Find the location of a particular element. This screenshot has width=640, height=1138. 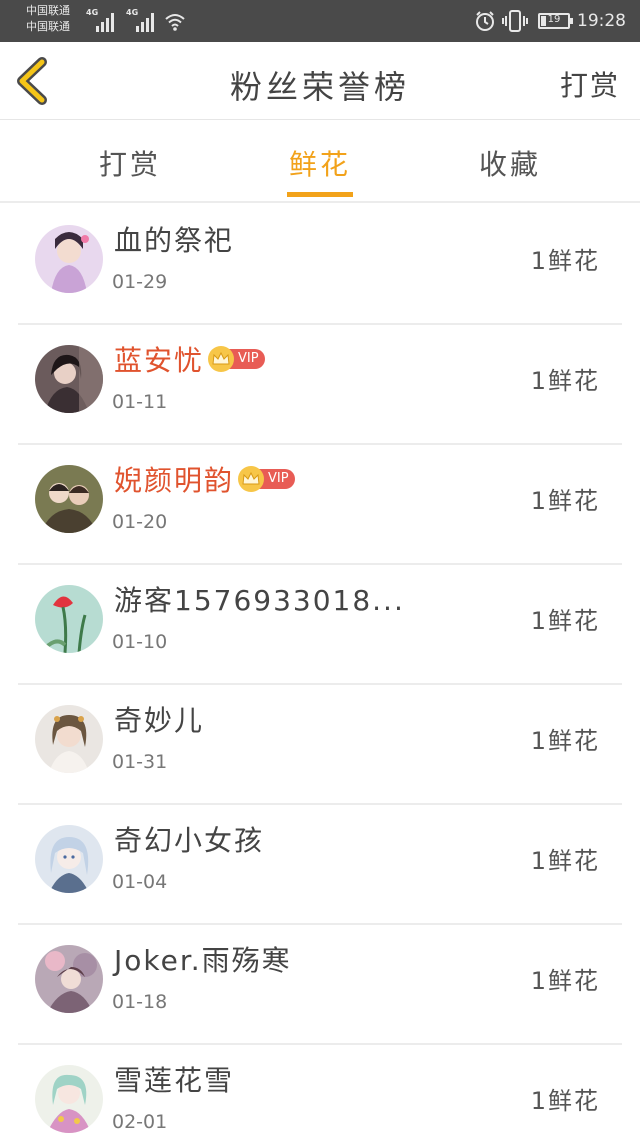

fan-date: 01-31 is located at coordinates (140, 762).